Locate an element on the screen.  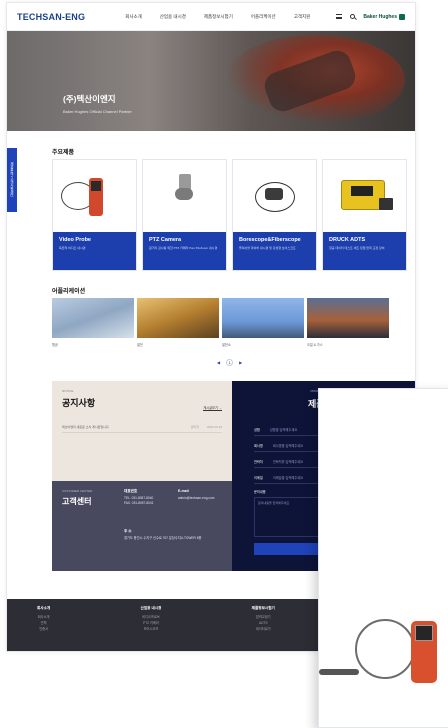
field-placeholder: 연락처를 입력해주세요 is located at coordinates (288, 461).